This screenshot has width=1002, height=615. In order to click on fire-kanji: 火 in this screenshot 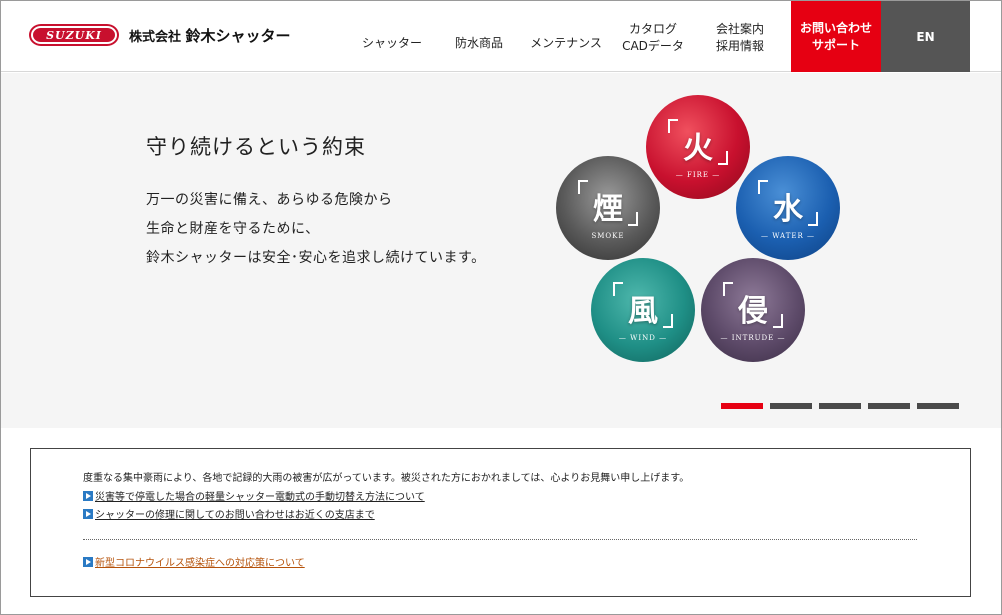, I will do `click(698, 148)`.